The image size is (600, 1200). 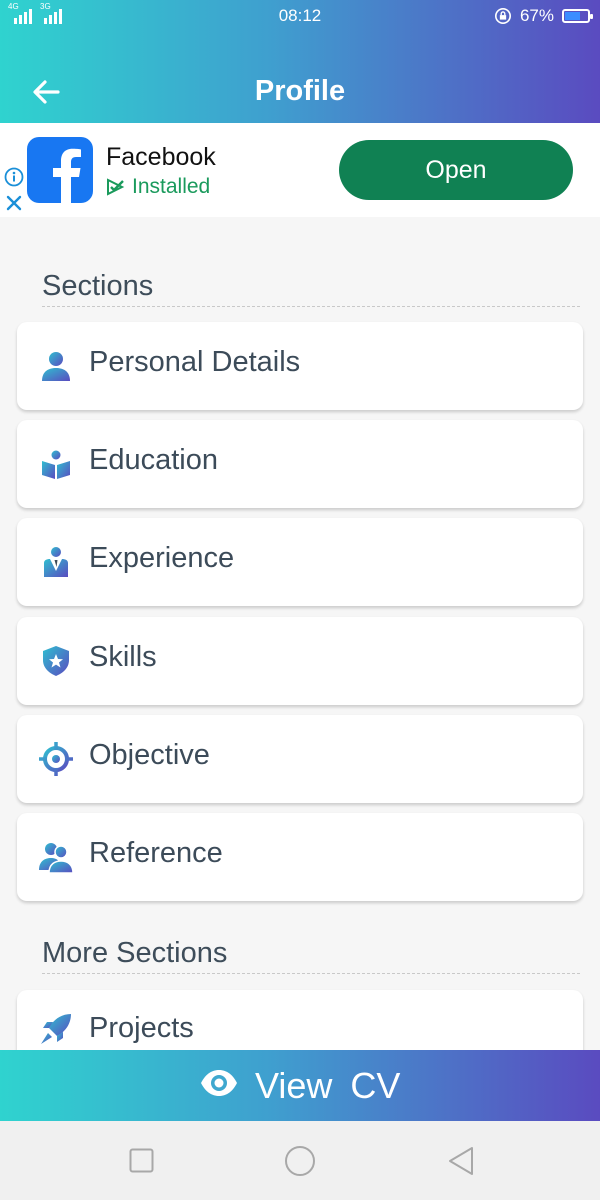 I want to click on close-icon, so click(x=14, y=203).